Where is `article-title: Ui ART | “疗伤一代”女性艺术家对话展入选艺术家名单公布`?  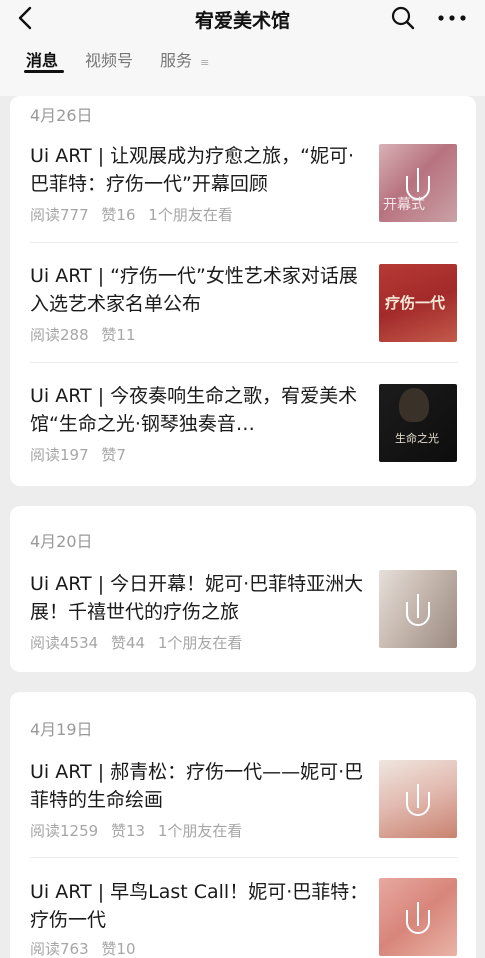 article-title: Ui ART | “疗伤一代”女性艺术家对话展入选艺术家名单公布 is located at coordinates (194, 290).